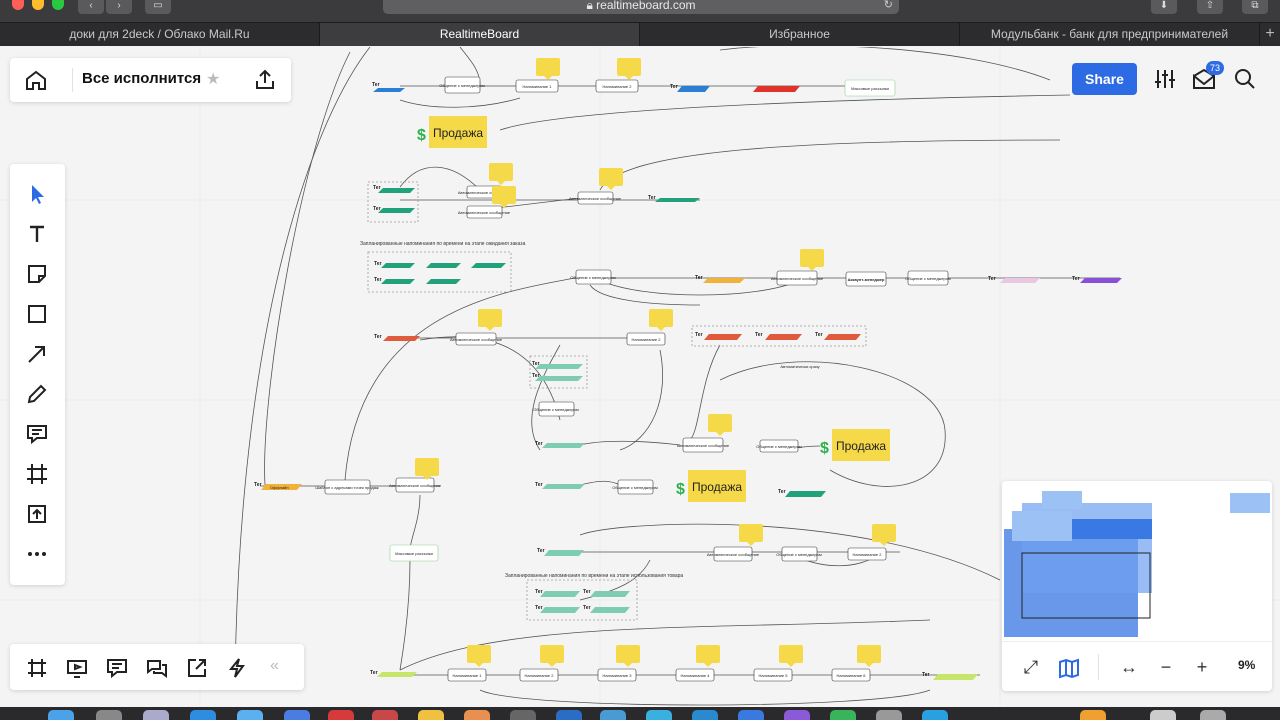 The height and width of the screenshot is (720, 1280). What do you see at coordinates (36, 80) in the screenshot?
I see `home-icon` at bounding box center [36, 80].